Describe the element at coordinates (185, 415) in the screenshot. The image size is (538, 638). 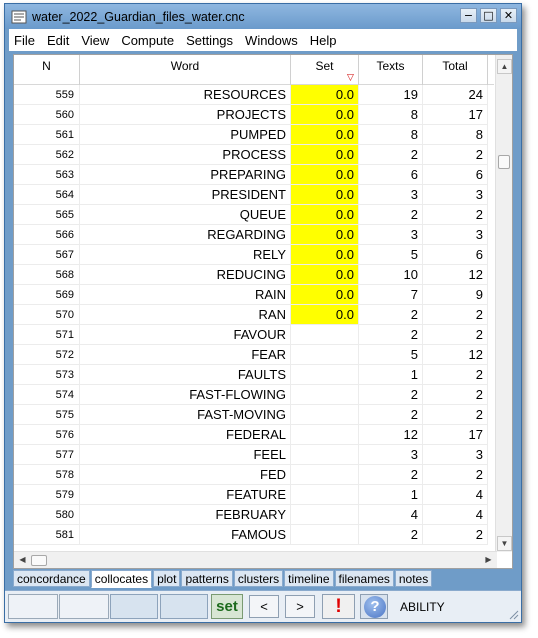
I see `word-cell: FAST-MOVING` at that location.